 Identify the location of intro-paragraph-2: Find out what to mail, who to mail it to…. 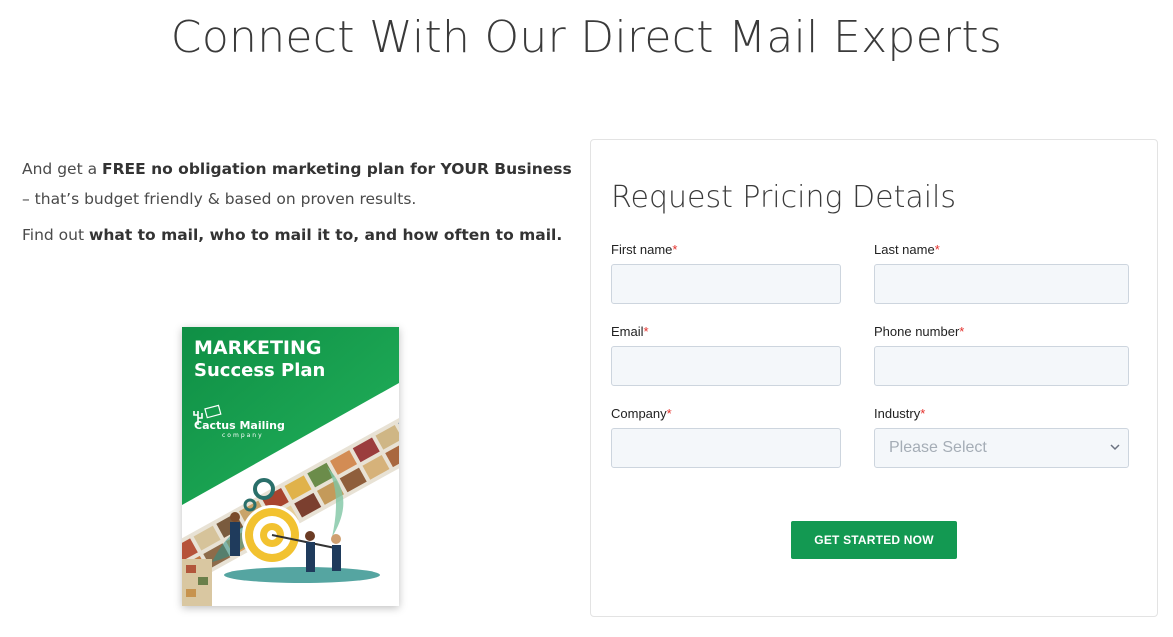
(302, 235).